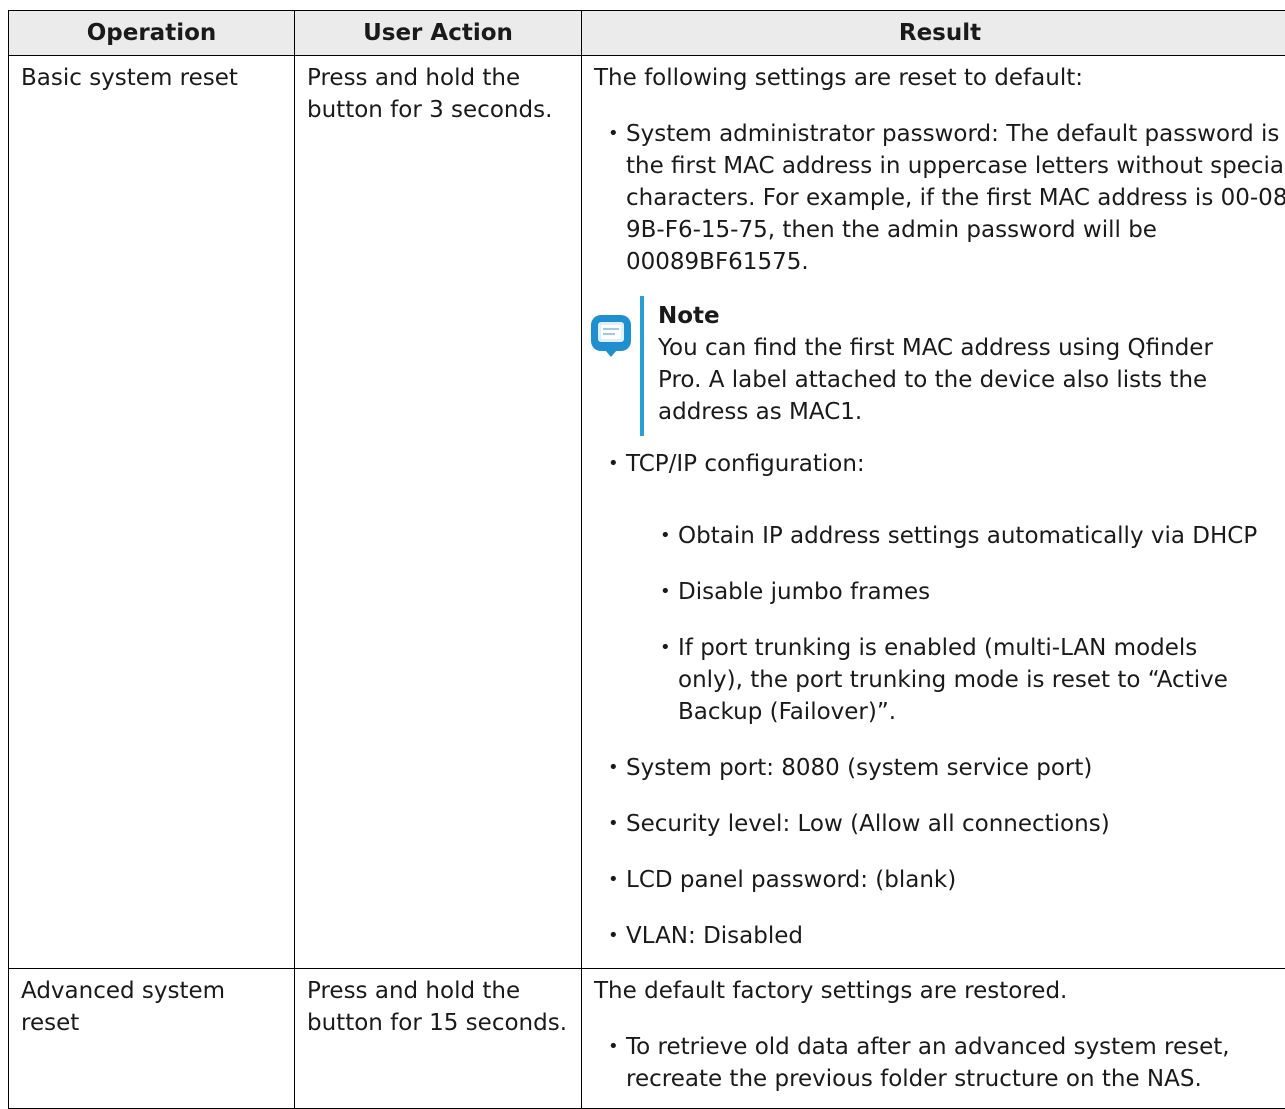  What do you see at coordinates (804, 592) in the screenshot?
I see `sub-list-item-text: Disable jumbo frames` at bounding box center [804, 592].